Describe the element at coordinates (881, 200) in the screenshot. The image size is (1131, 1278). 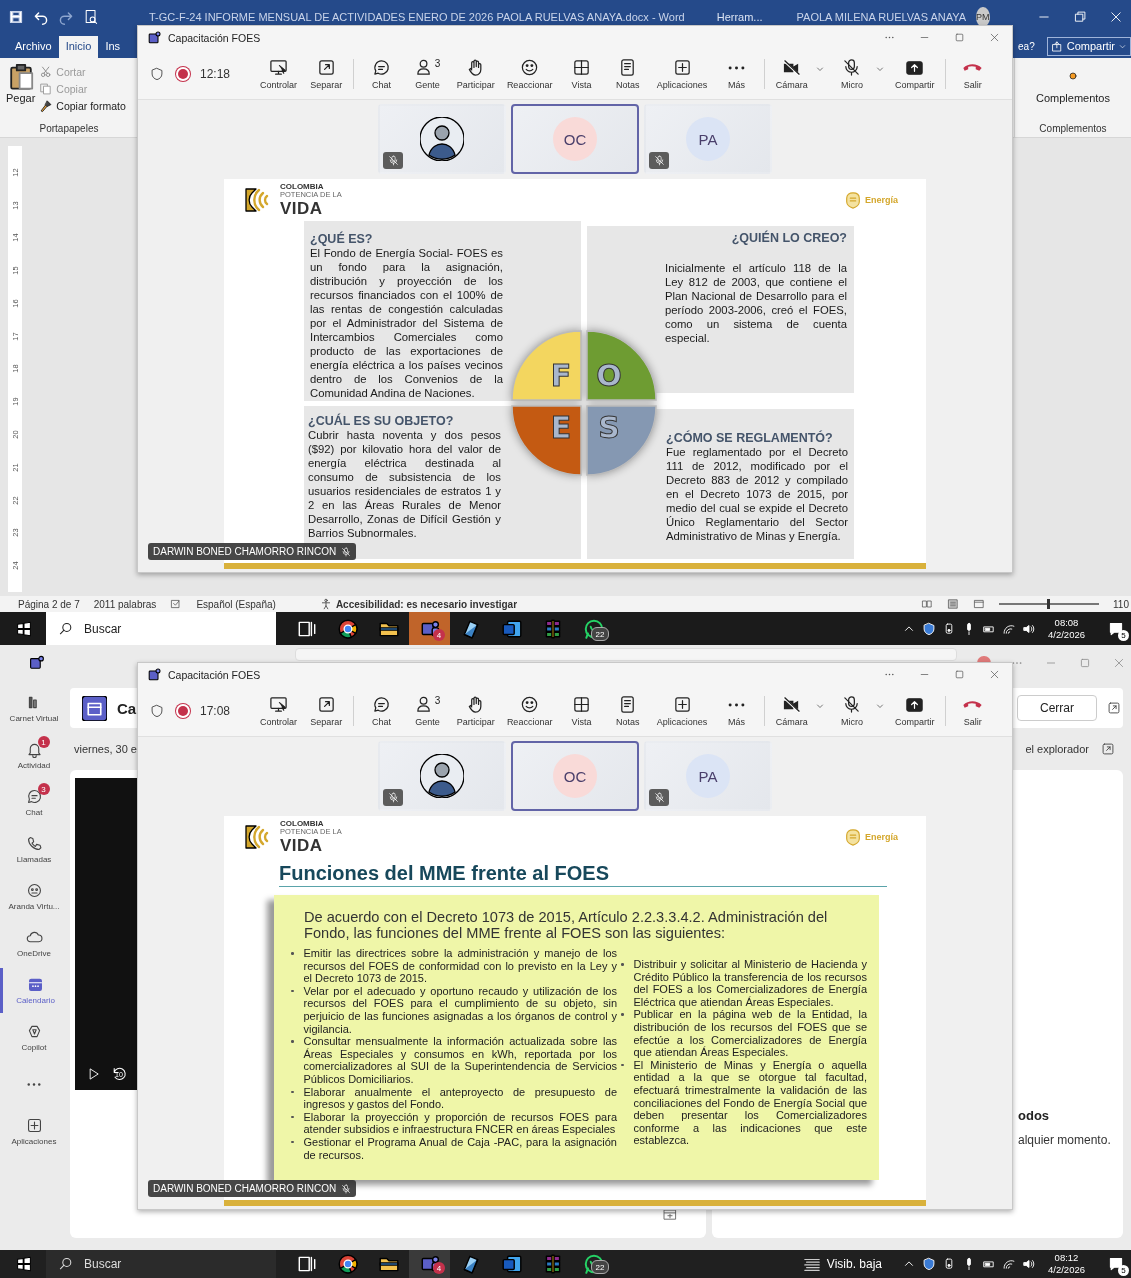
I see `ministry-name: Energía` at that location.